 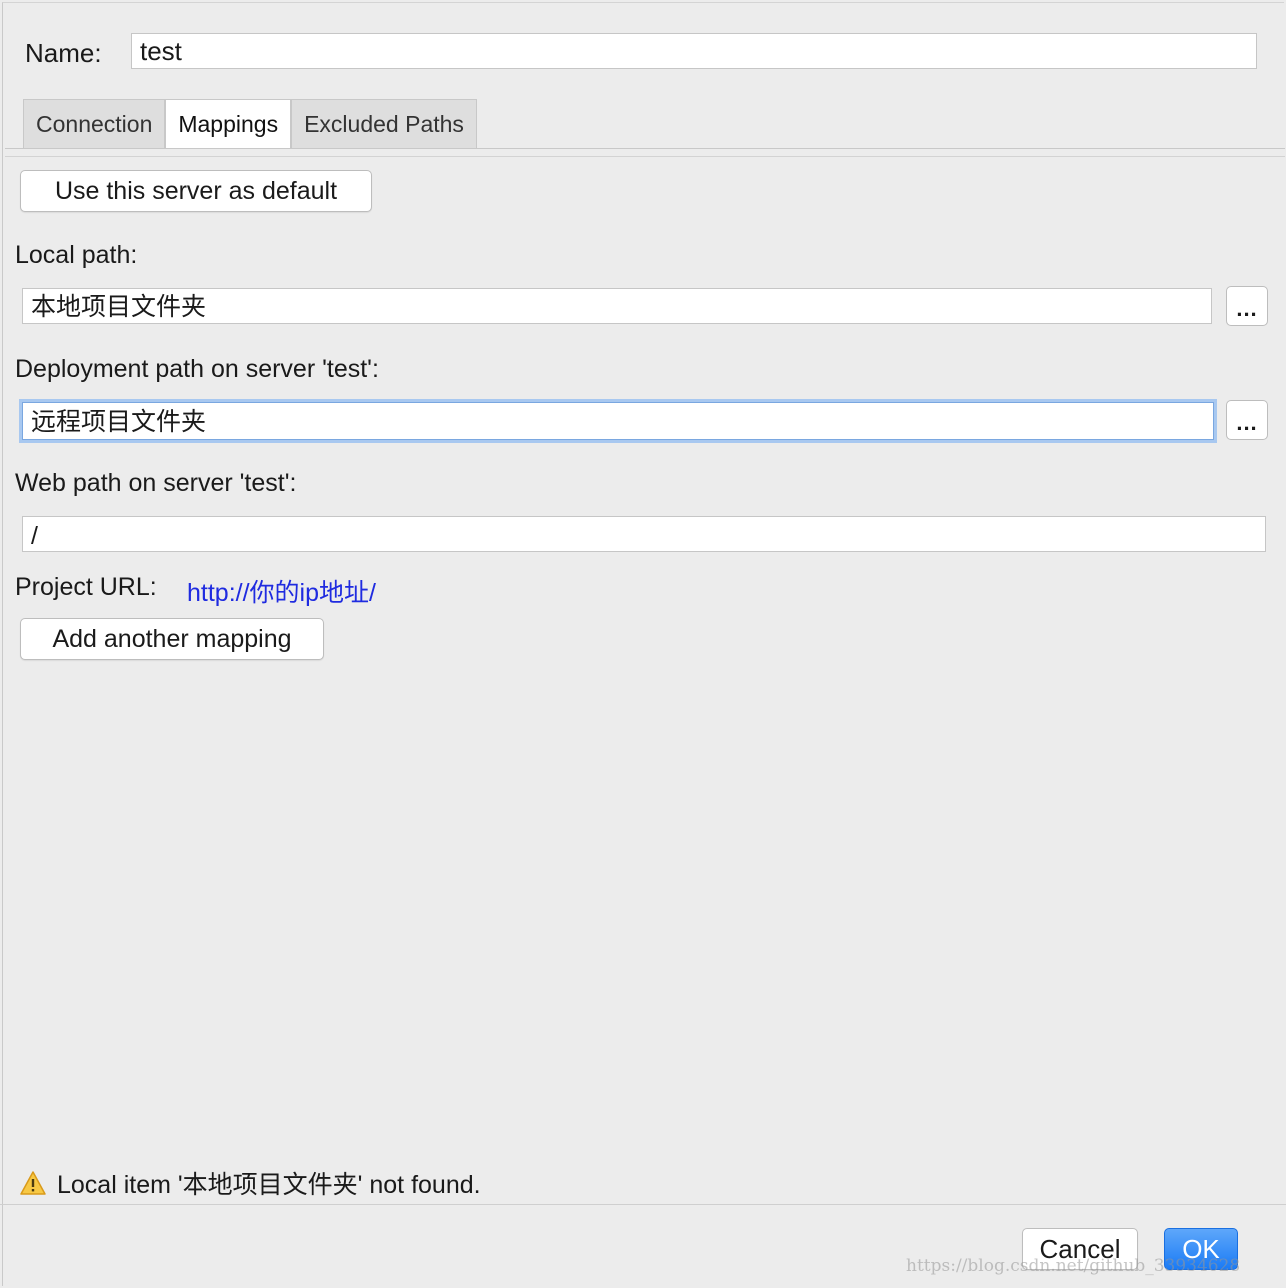 What do you see at coordinates (76, 255) in the screenshot?
I see `local-path-label: Local path:` at bounding box center [76, 255].